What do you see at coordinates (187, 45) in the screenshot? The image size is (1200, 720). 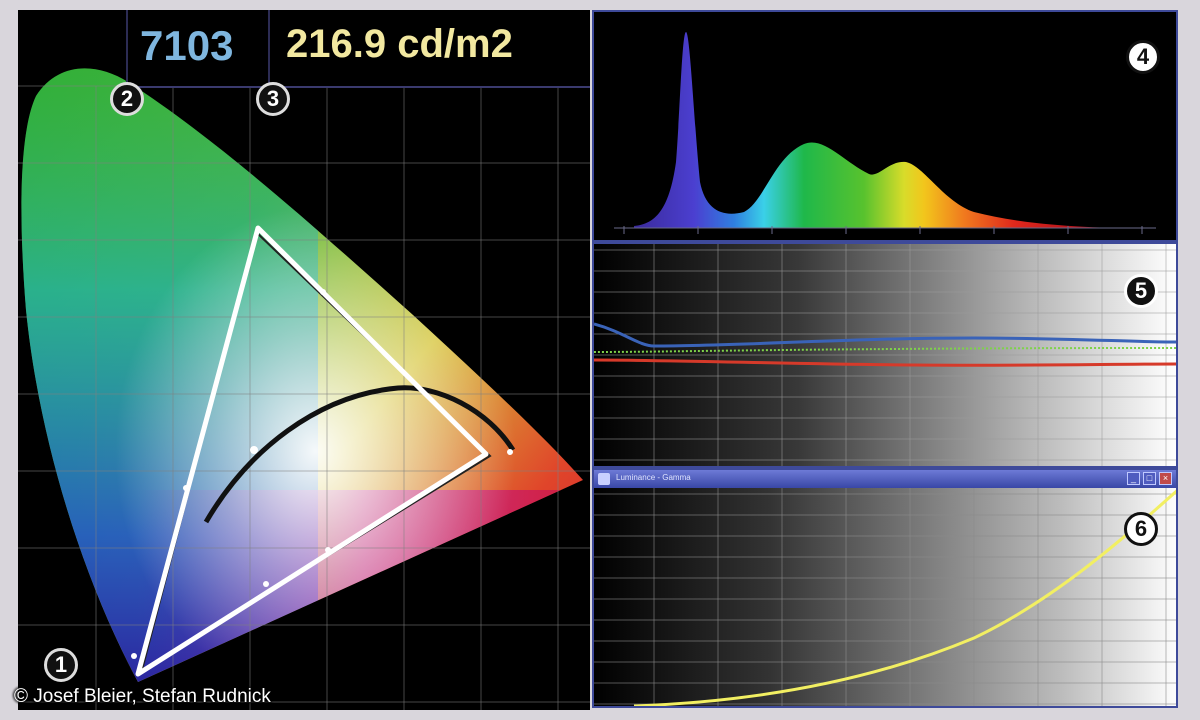 I see `color-temperature-value: 7103` at bounding box center [187, 45].